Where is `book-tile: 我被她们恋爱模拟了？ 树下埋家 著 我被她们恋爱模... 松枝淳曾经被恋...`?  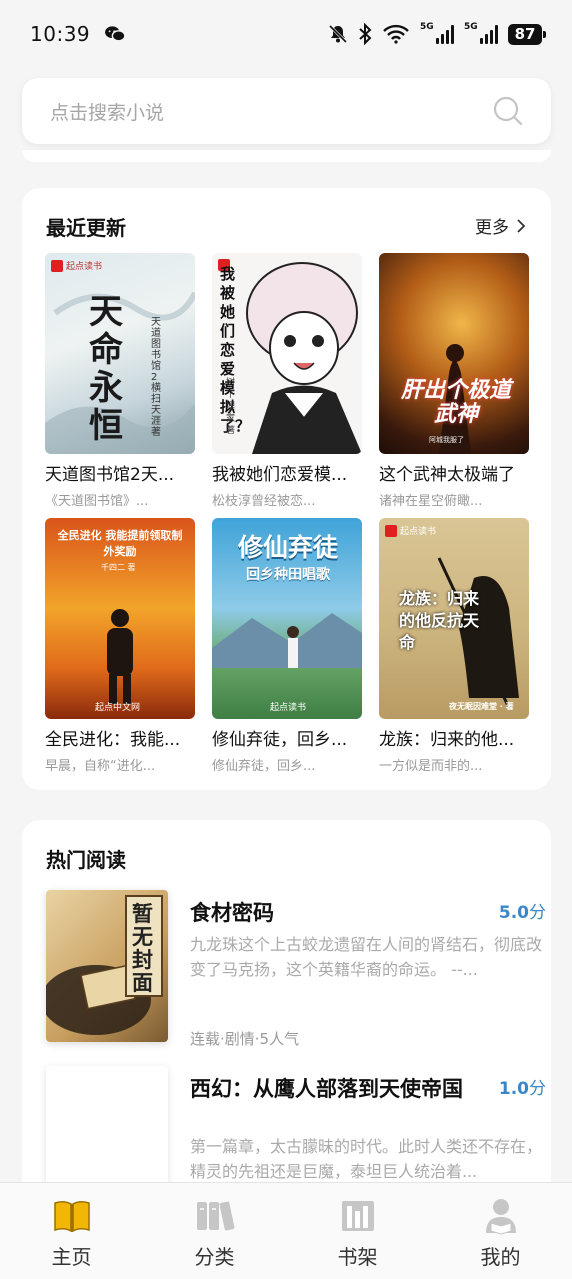 book-tile: 我被她们恋爱模拟了？ 树下埋家 著 我被她们恋爱模... 松枝淳曾经被恋... is located at coordinates (287, 381).